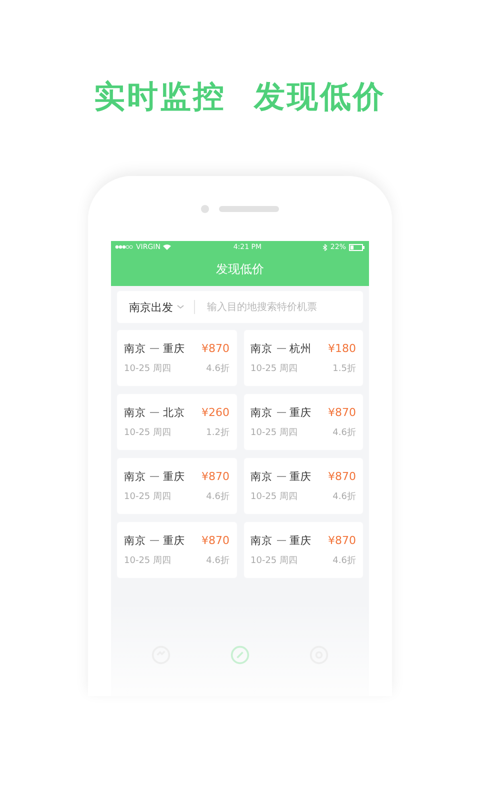  Describe the element at coordinates (303, 358) in the screenshot. I see `deal-card: 南京 杭州 ¥180 10-25 周四 1.5折` at that location.